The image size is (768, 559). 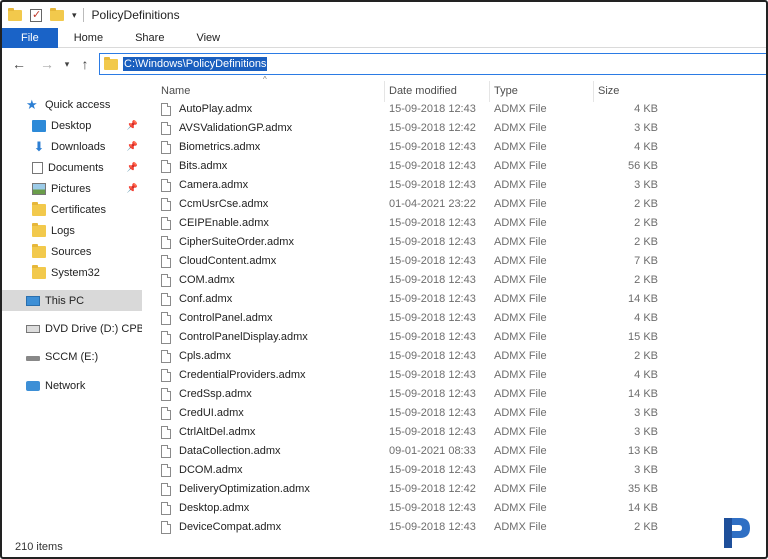 What do you see at coordinates (457, 280) in the screenshot?
I see `file-row: COM.admx 15-09-2018 12:43 ADMX File 2 KB` at bounding box center [457, 280].